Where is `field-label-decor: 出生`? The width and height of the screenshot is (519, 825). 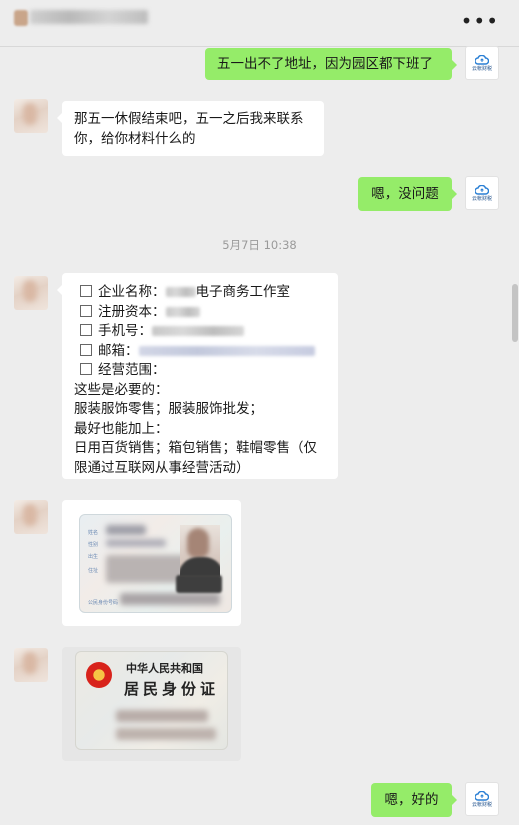
field-label-decor: 出生 is located at coordinates (93, 557).